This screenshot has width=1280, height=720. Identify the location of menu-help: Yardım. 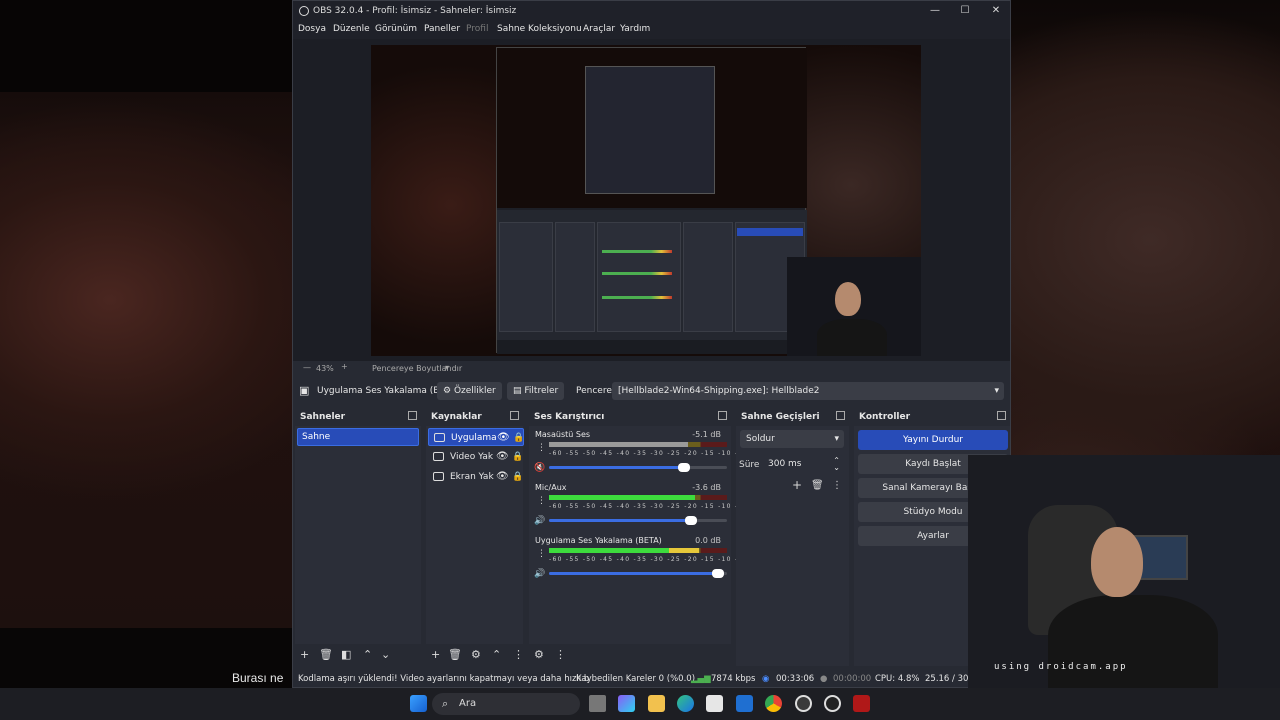
(635, 29).